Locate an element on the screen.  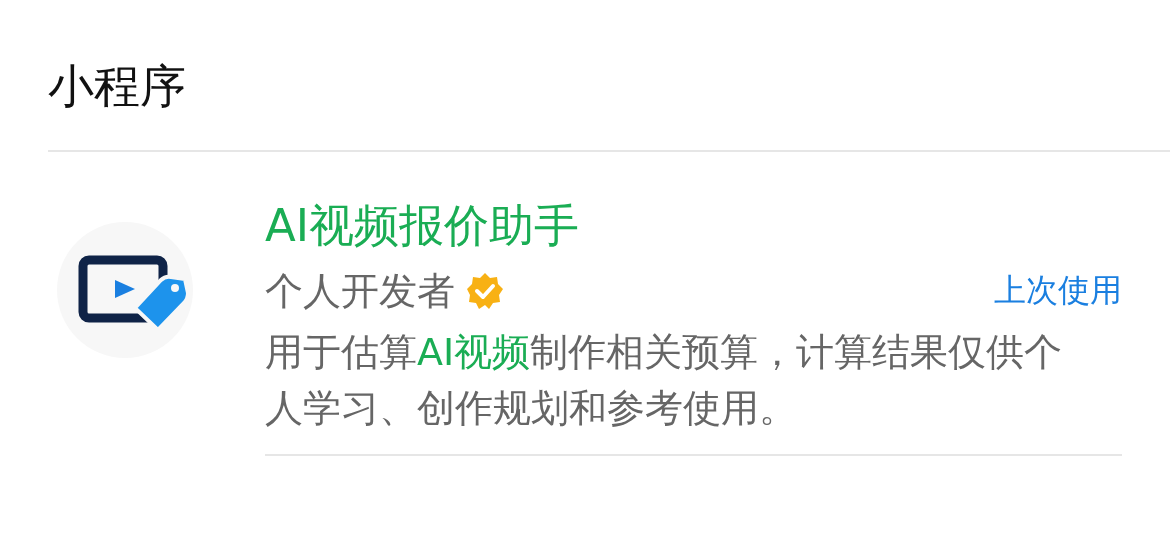
developer-label: 个人开发者 is located at coordinates (360, 291).